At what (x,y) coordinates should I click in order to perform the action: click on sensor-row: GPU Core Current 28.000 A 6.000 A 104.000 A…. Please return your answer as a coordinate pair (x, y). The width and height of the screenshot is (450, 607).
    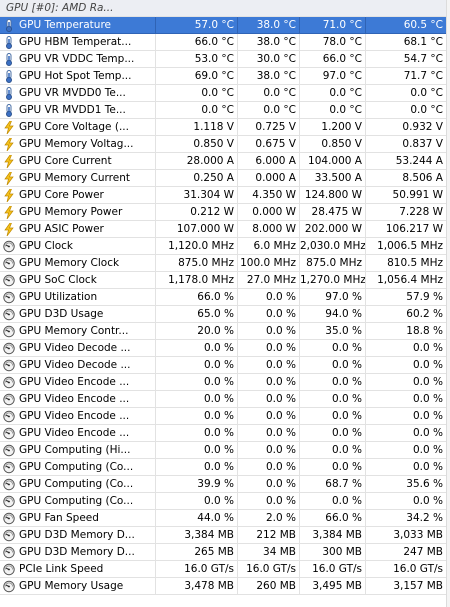
    Looking at the image, I should click on (225, 161).